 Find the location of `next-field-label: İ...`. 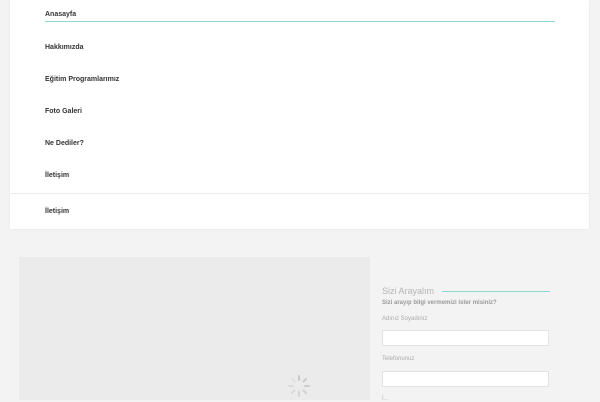

next-field-label: İ... is located at coordinates (385, 399).